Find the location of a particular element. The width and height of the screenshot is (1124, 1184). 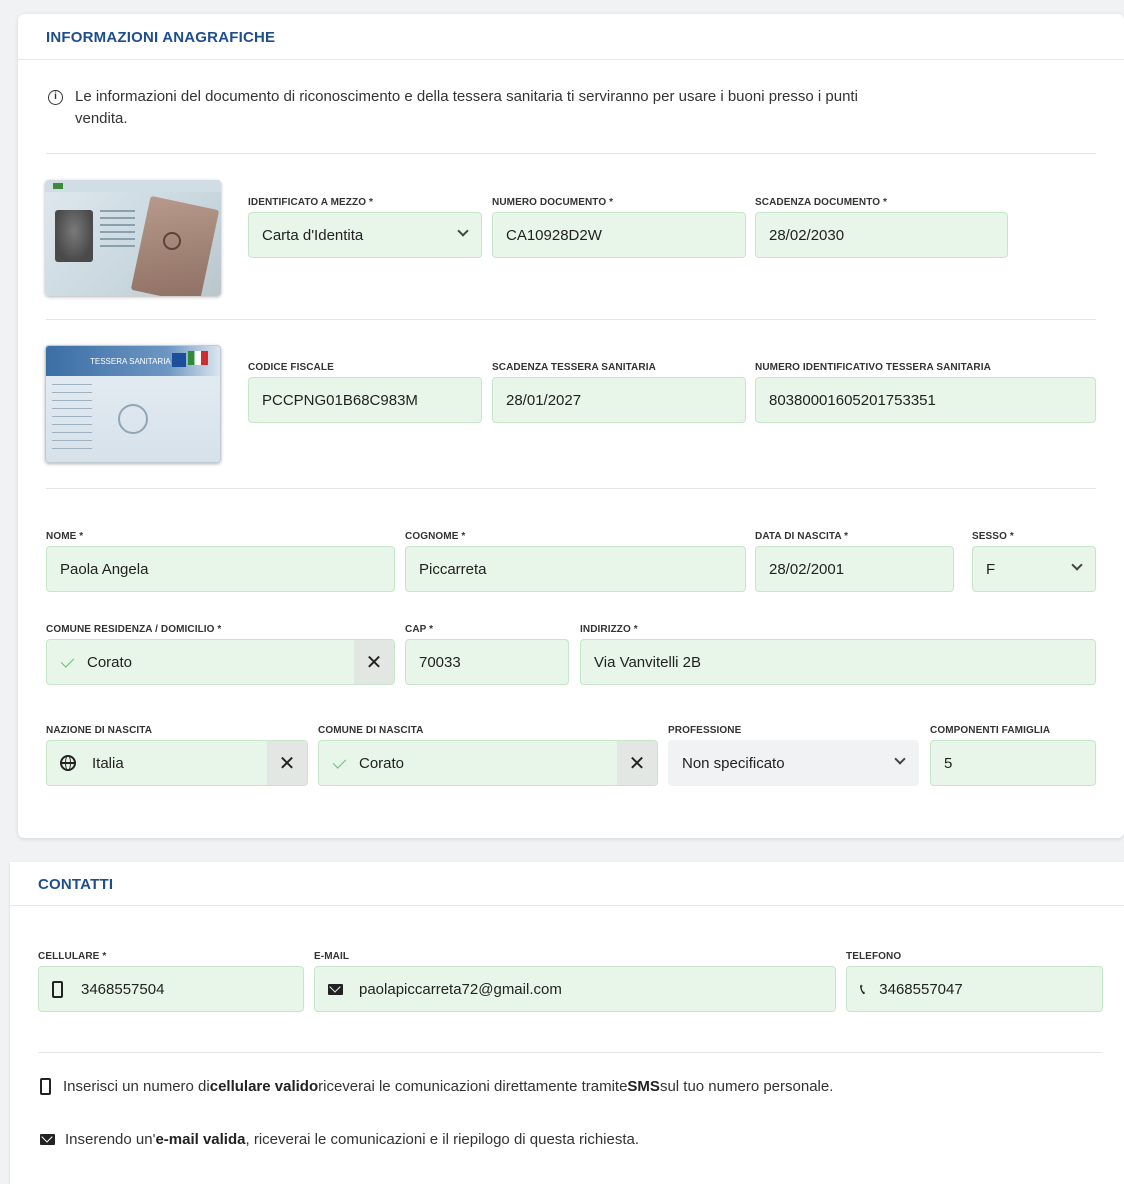

health-card-image: TESSERA SANITARIA is located at coordinates (133, 404).